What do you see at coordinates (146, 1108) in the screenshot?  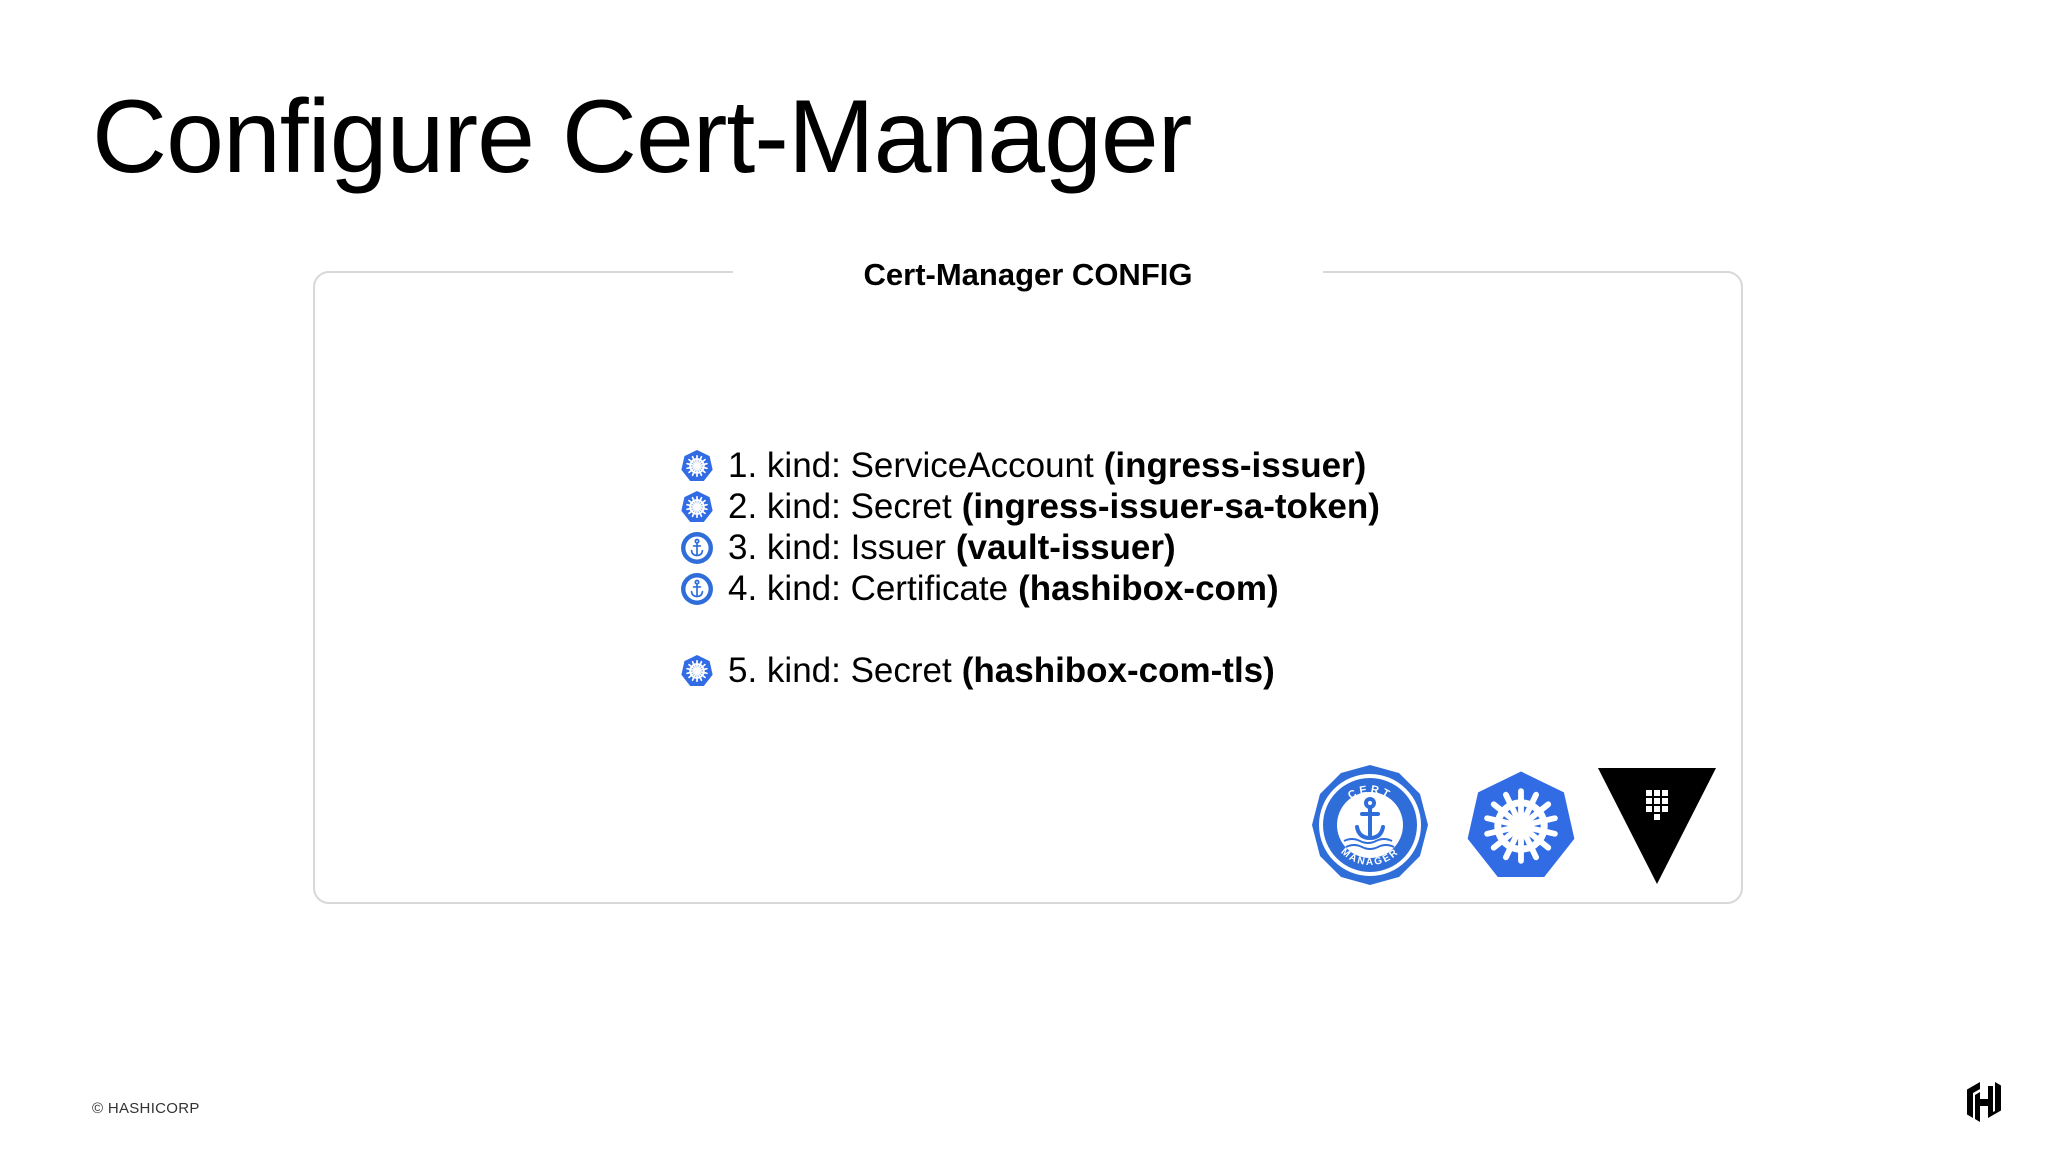 I see `copyright-text: © HASHICORP` at bounding box center [146, 1108].